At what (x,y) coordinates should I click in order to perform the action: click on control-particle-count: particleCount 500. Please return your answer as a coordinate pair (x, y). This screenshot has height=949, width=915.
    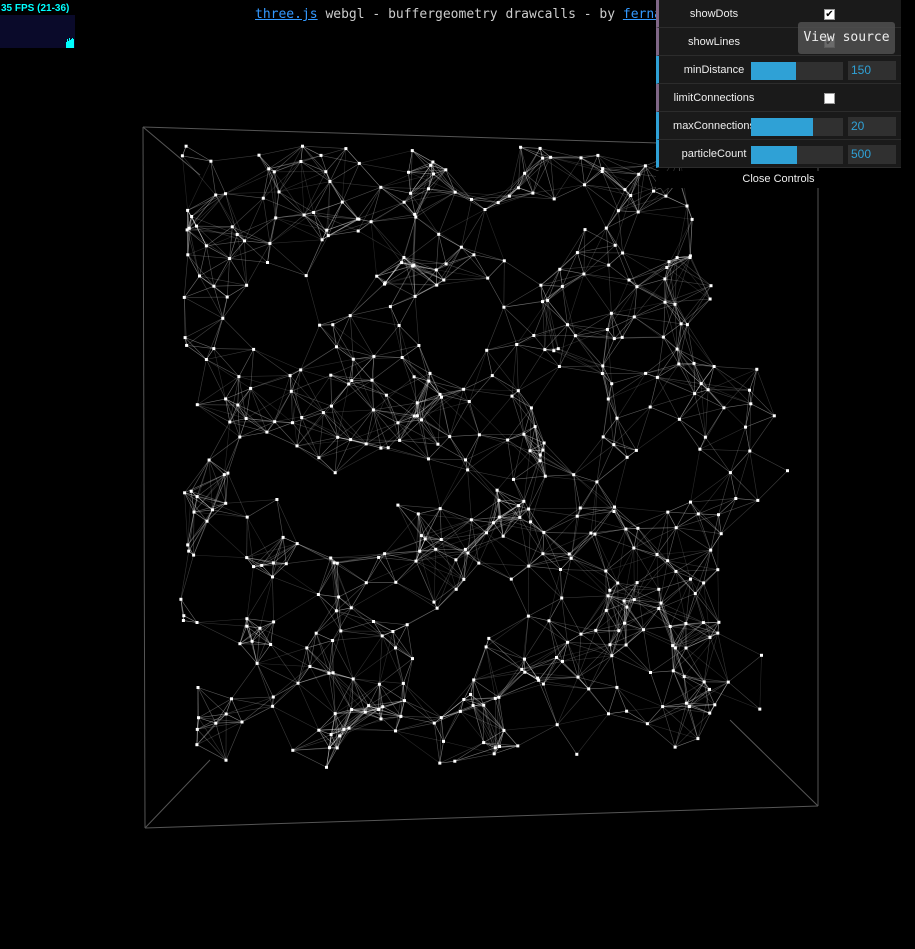
    Looking at the image, I should click on (778, 154).